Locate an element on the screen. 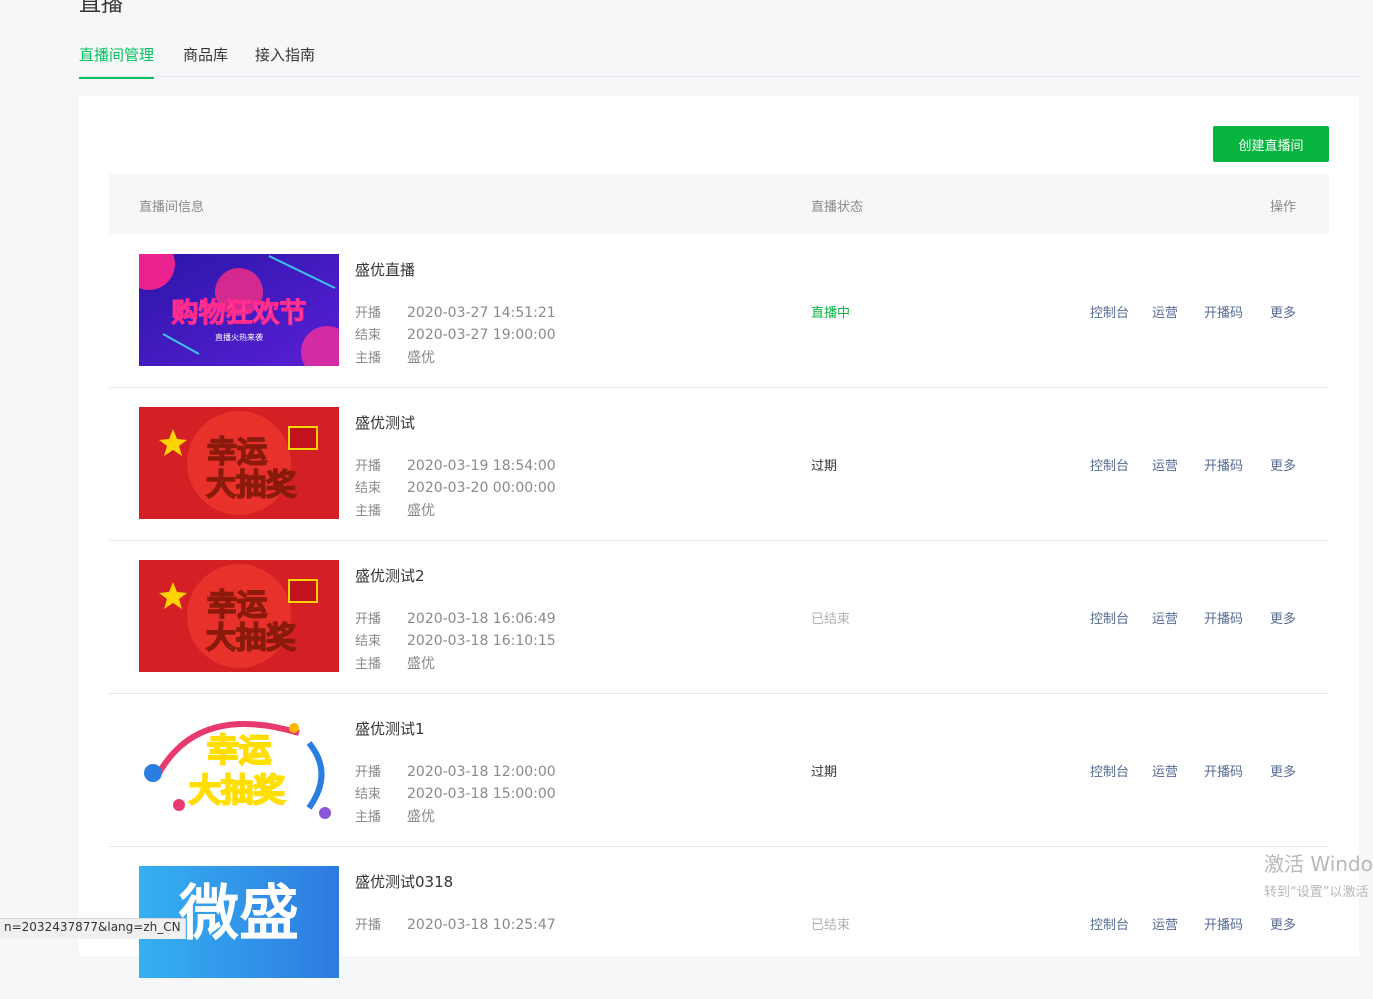  status-badge: 直播中 is located at coordinates (831, 313).